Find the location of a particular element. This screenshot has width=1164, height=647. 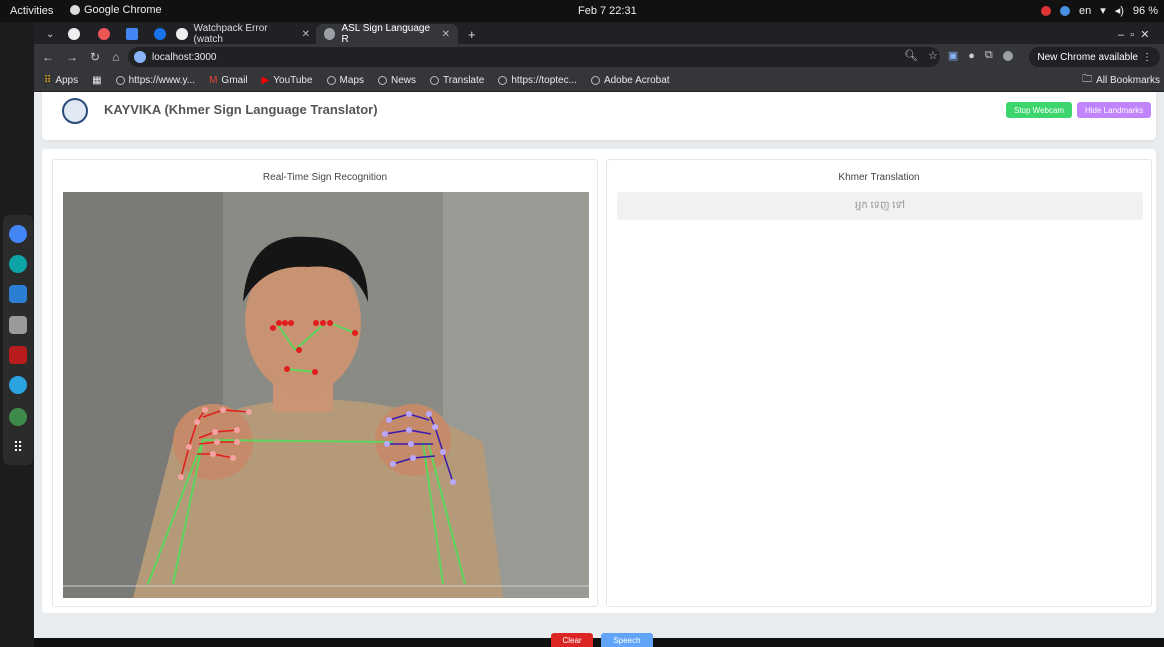

menu-kebab-icon: ⋮ is located at coordinates (1147, 57).